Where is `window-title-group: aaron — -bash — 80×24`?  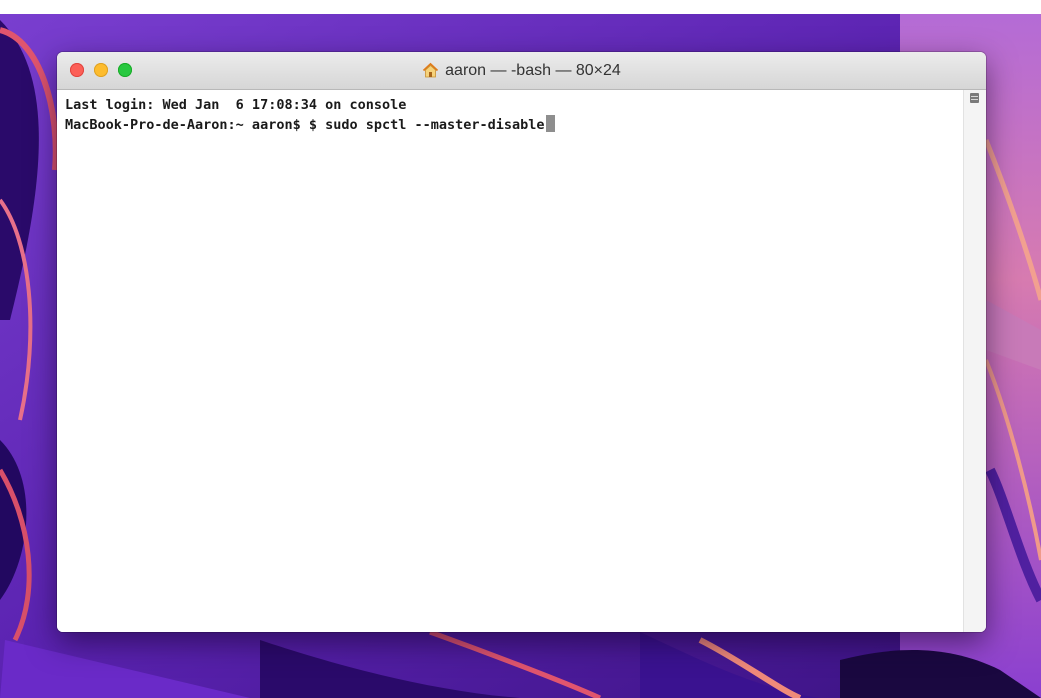
window-title-group: aaron — -bash — 80×24 is located at coordinates (521, 70).